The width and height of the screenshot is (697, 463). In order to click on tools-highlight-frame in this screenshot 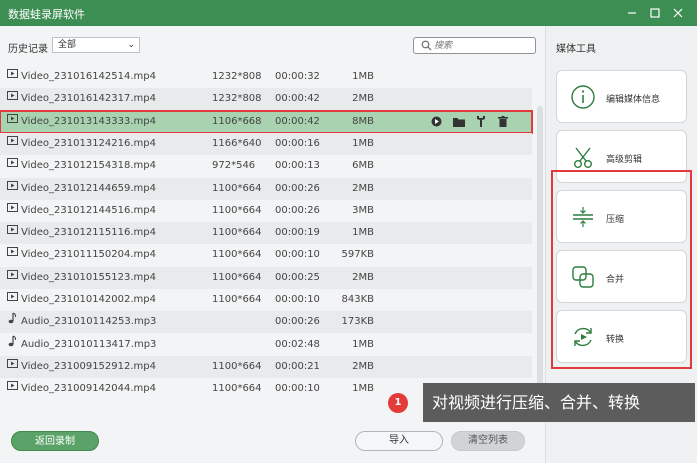, I will do `click(621, 269)`.